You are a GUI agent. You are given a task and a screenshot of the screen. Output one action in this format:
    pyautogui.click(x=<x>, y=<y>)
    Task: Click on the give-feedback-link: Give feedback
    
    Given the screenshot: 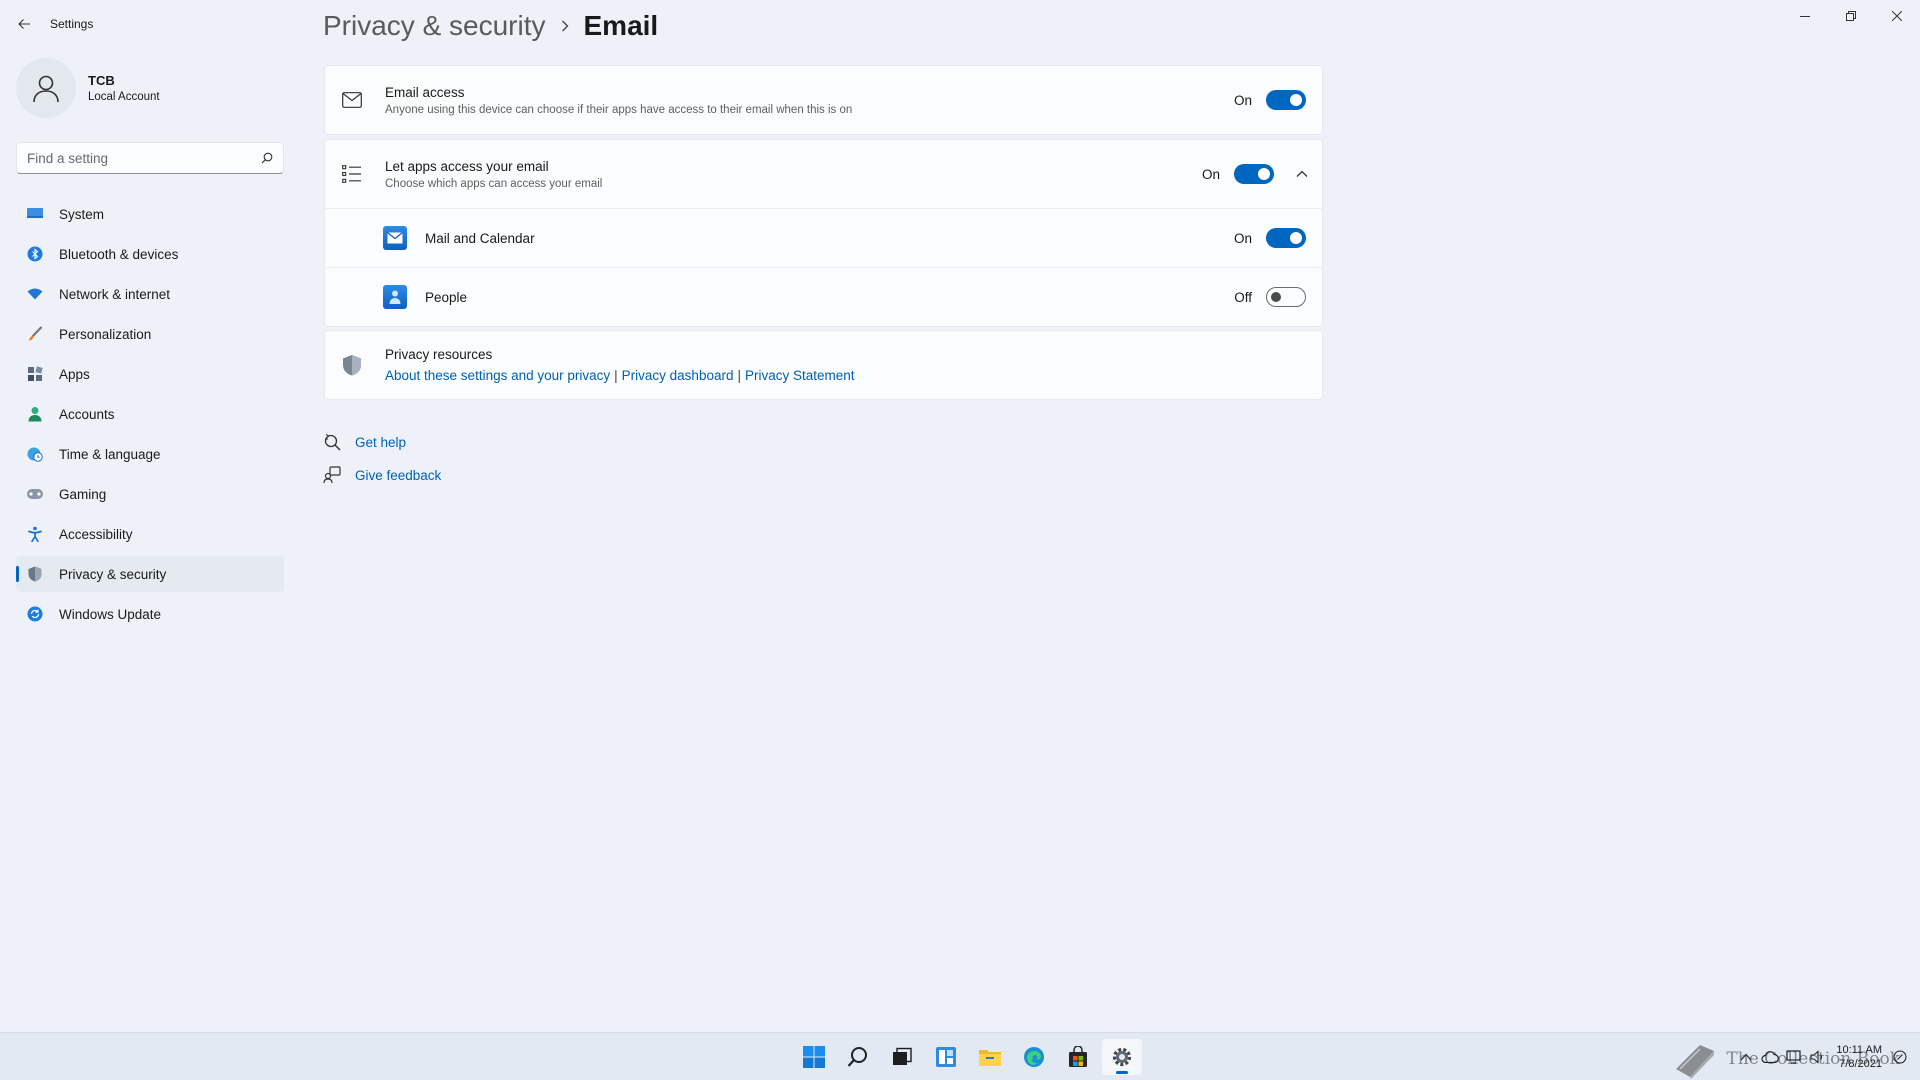 What is the action you would take?
    pyautogui.click(x=382, y=475)
    